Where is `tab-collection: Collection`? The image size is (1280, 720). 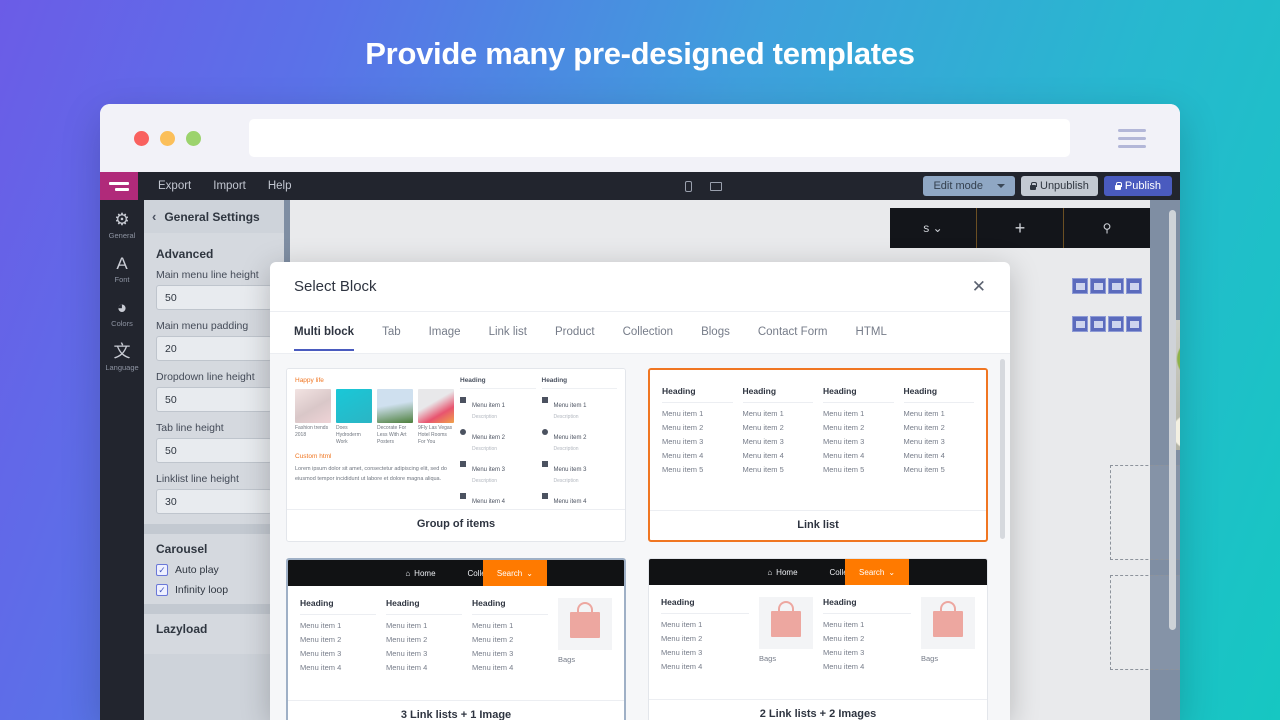
tab-collection: Collection is located at coordinates (648, 332).